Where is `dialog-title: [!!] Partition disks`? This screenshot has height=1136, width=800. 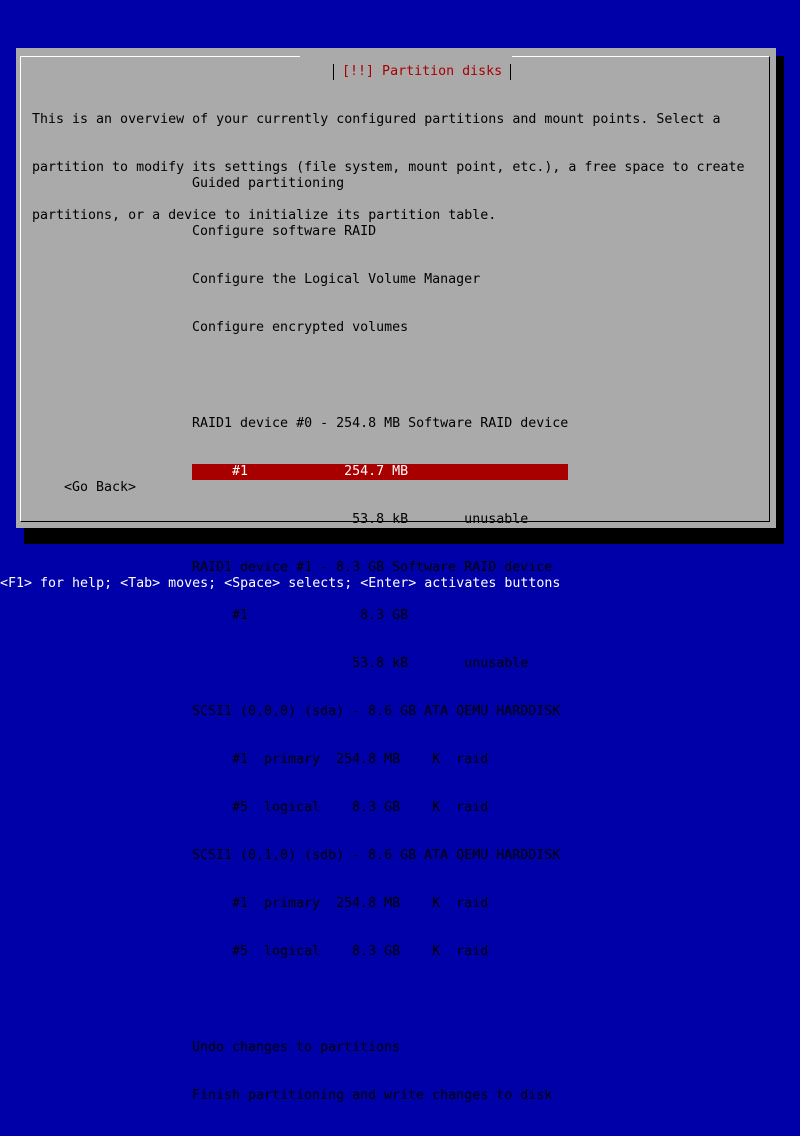 dialog-title: [!!] Partition disks is located at coordinates (422, 71).